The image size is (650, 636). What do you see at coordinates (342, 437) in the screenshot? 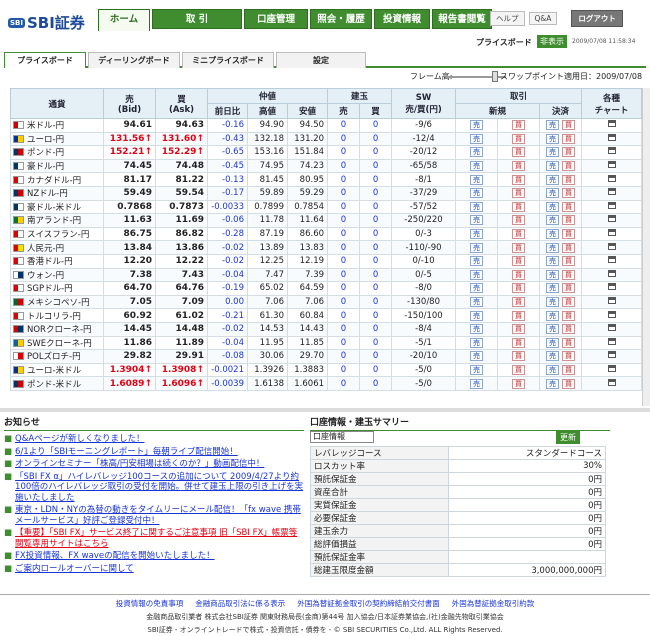
I see `summary-view-select: 口座情報` at bounding box center [342, 437].